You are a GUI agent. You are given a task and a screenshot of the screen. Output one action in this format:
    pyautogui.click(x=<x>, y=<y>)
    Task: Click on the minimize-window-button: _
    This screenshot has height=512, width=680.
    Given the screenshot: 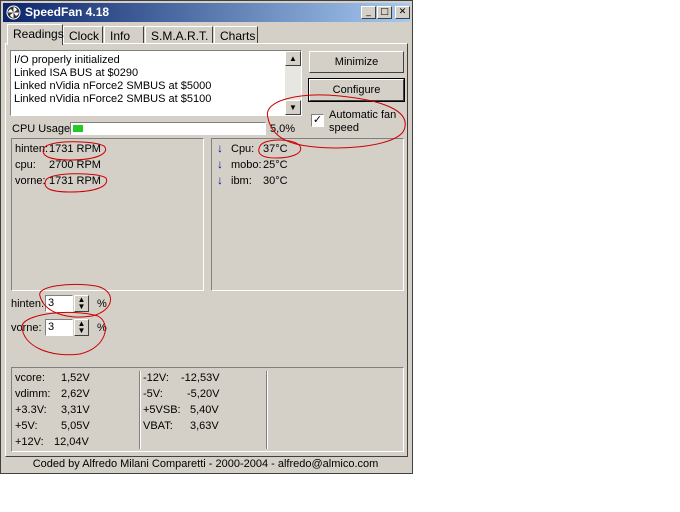 What is the action you would take?
    pyautogui.click(x=368, y=12)
    